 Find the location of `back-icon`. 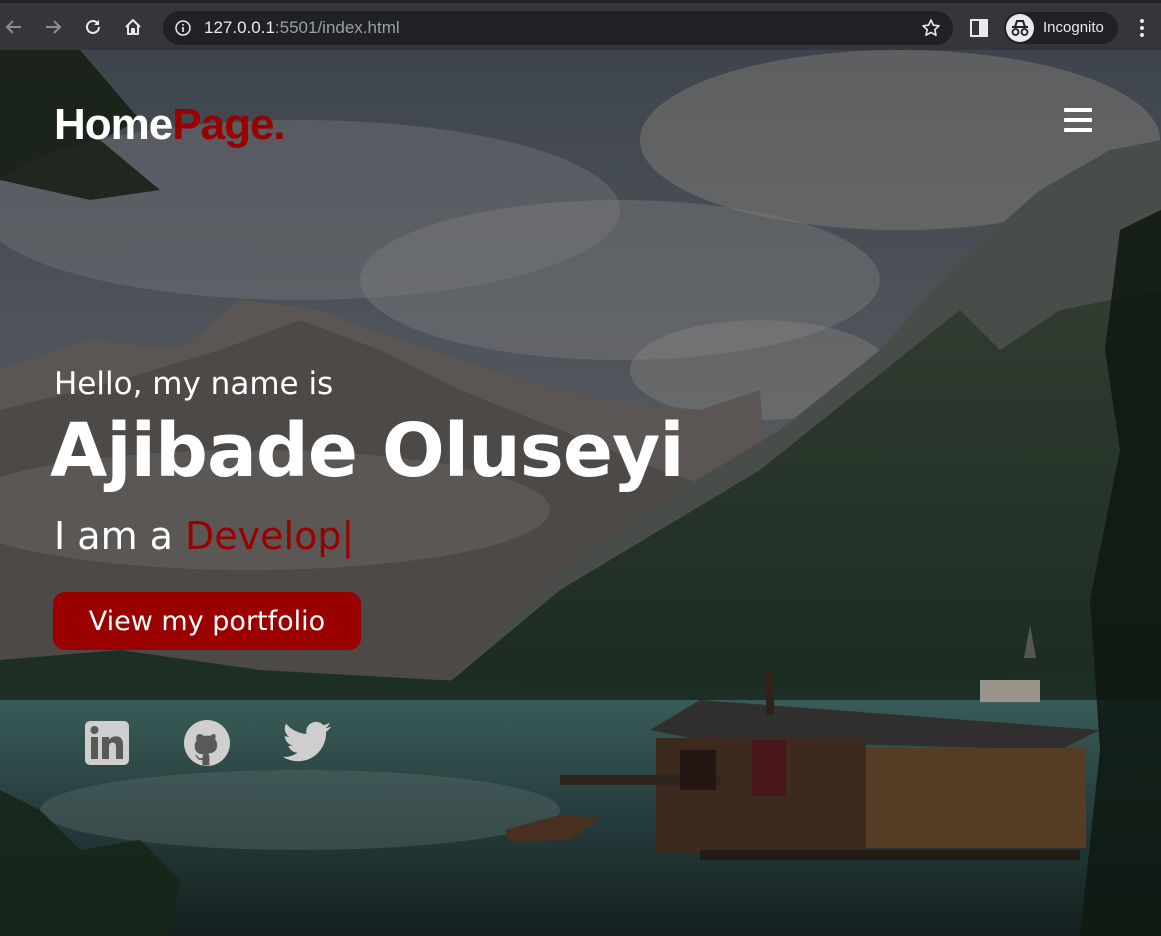

back-icon is located at coordinates (13, 27).